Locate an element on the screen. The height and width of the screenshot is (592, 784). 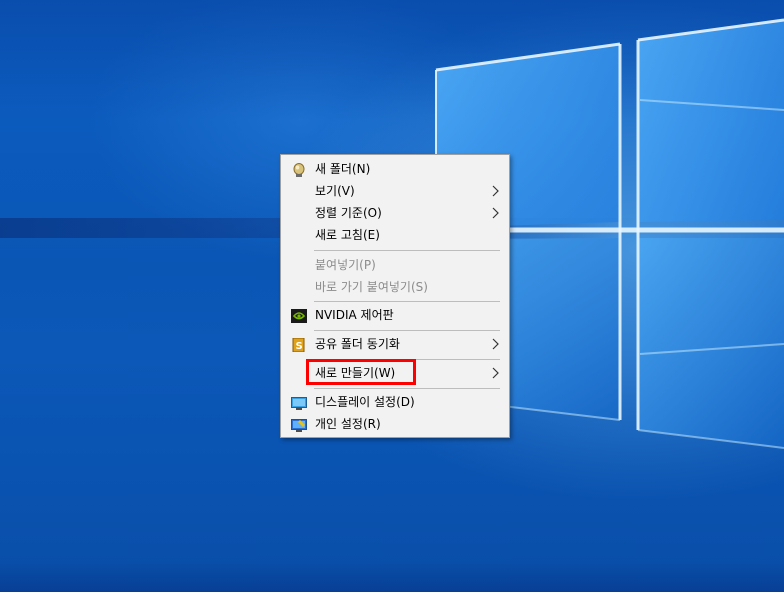
menu-item-display-settings: 디스플레이 설정(D) is located at coordinates (395, 402).